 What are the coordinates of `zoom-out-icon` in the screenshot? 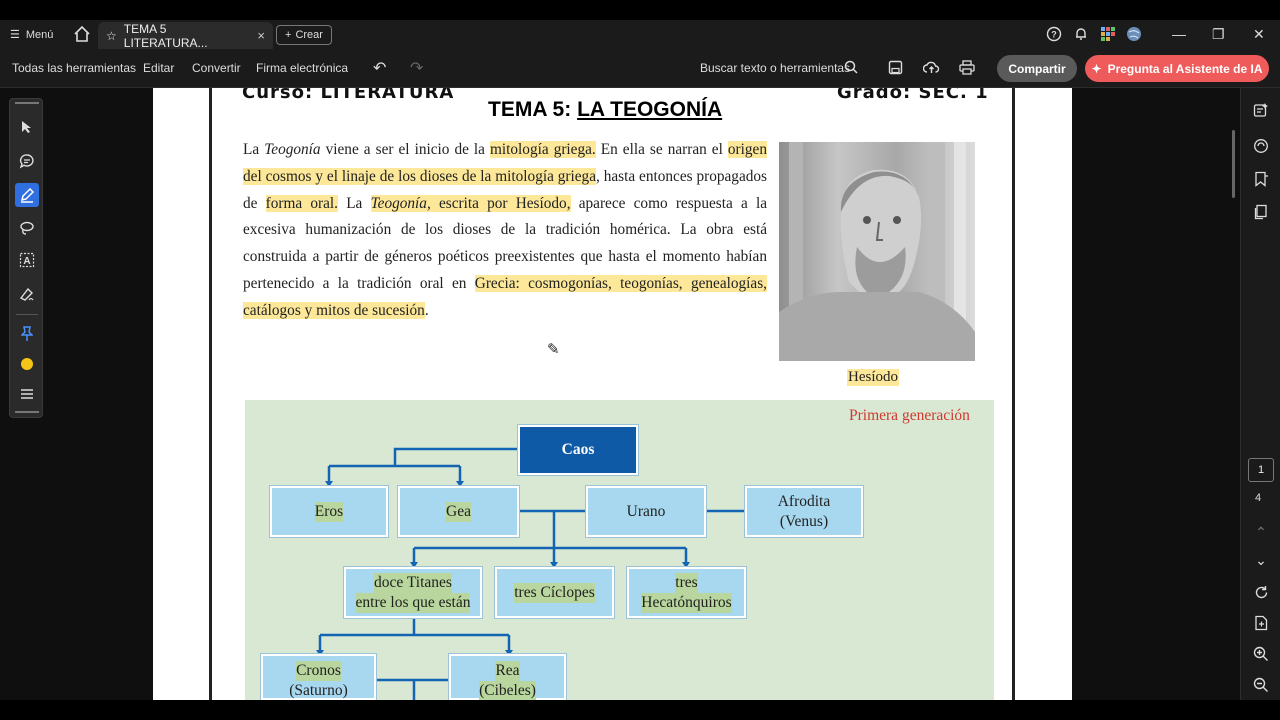 It's located at (1261, 685).